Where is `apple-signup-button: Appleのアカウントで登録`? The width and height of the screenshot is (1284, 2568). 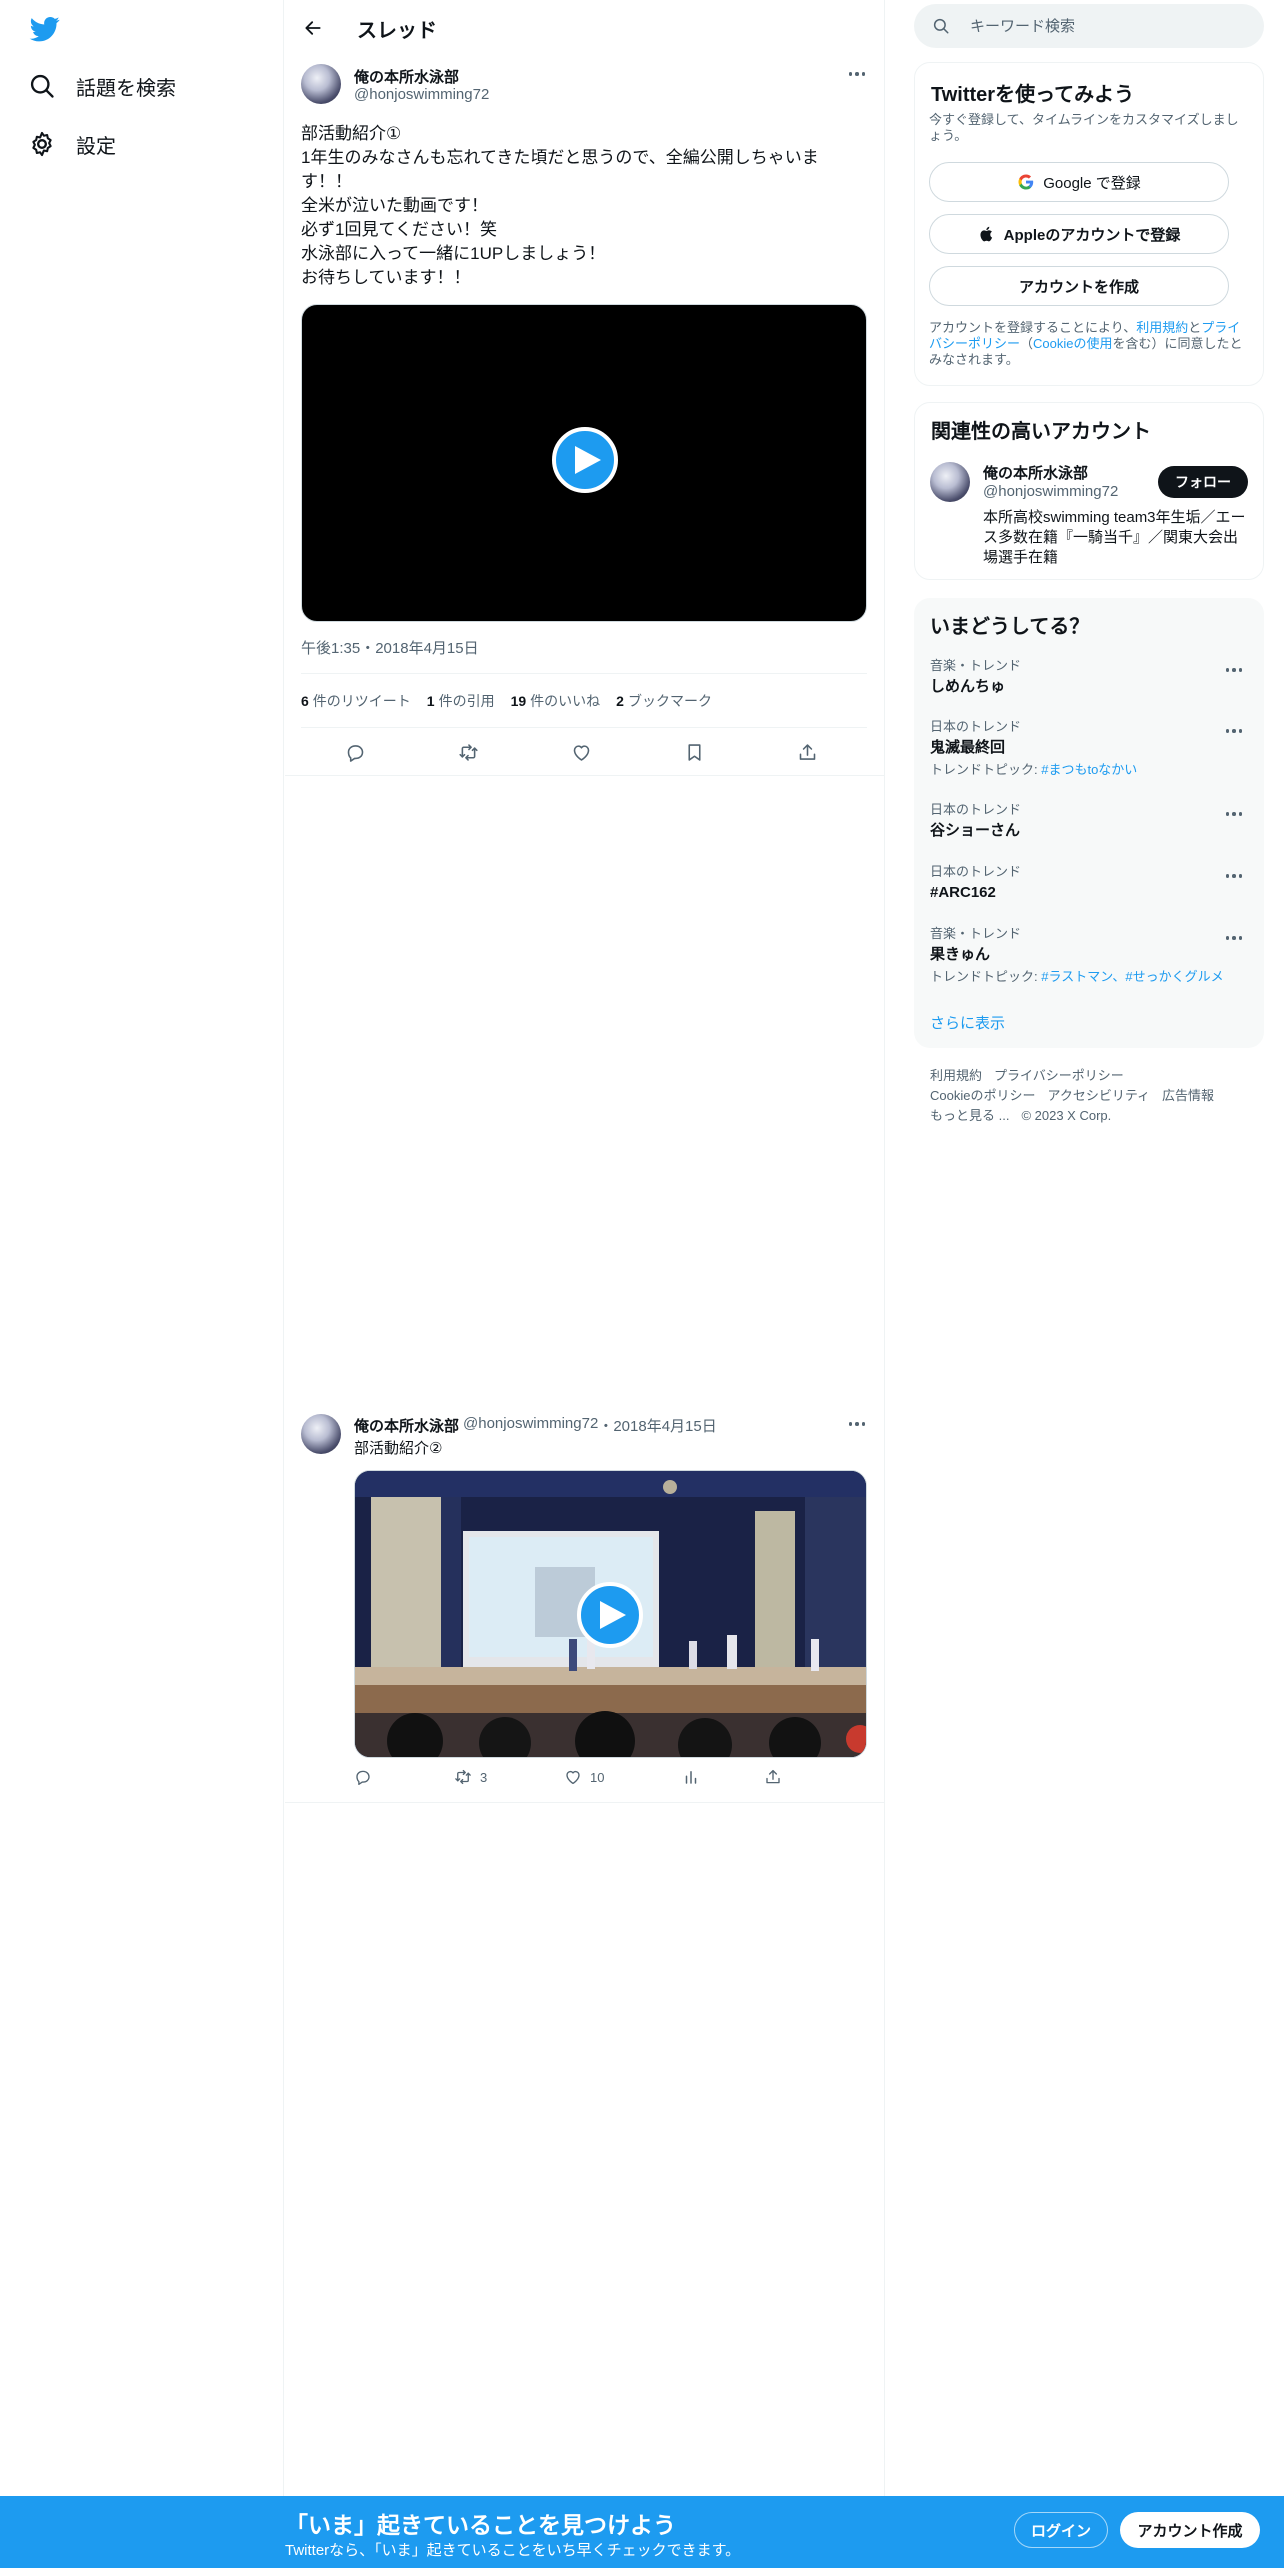 apple-signup-button: Appleのアカウントで登録 is located at coordinates (1079, 234).